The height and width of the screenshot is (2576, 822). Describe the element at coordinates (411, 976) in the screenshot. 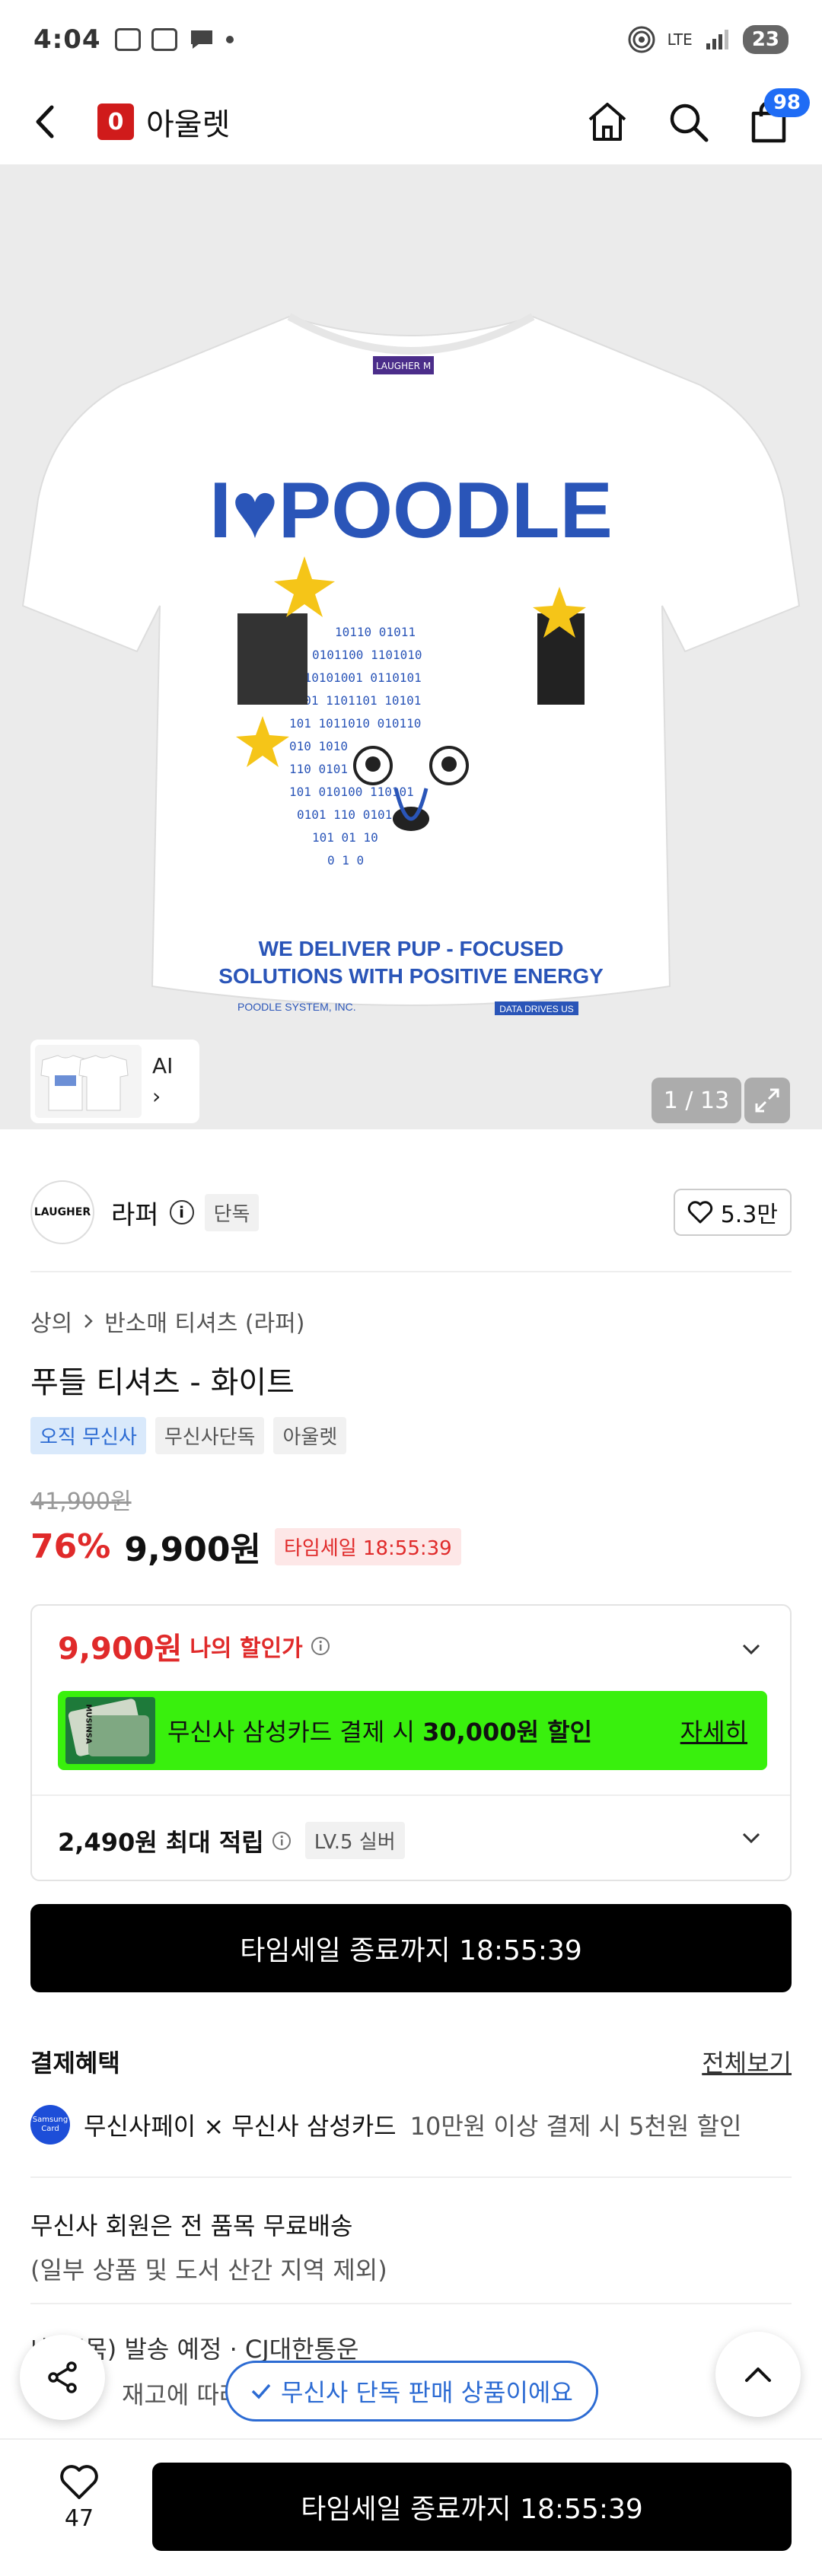

I see `print-tagline-2: SOLUTIONS WITH POSITIVE ENERGY` at that location.